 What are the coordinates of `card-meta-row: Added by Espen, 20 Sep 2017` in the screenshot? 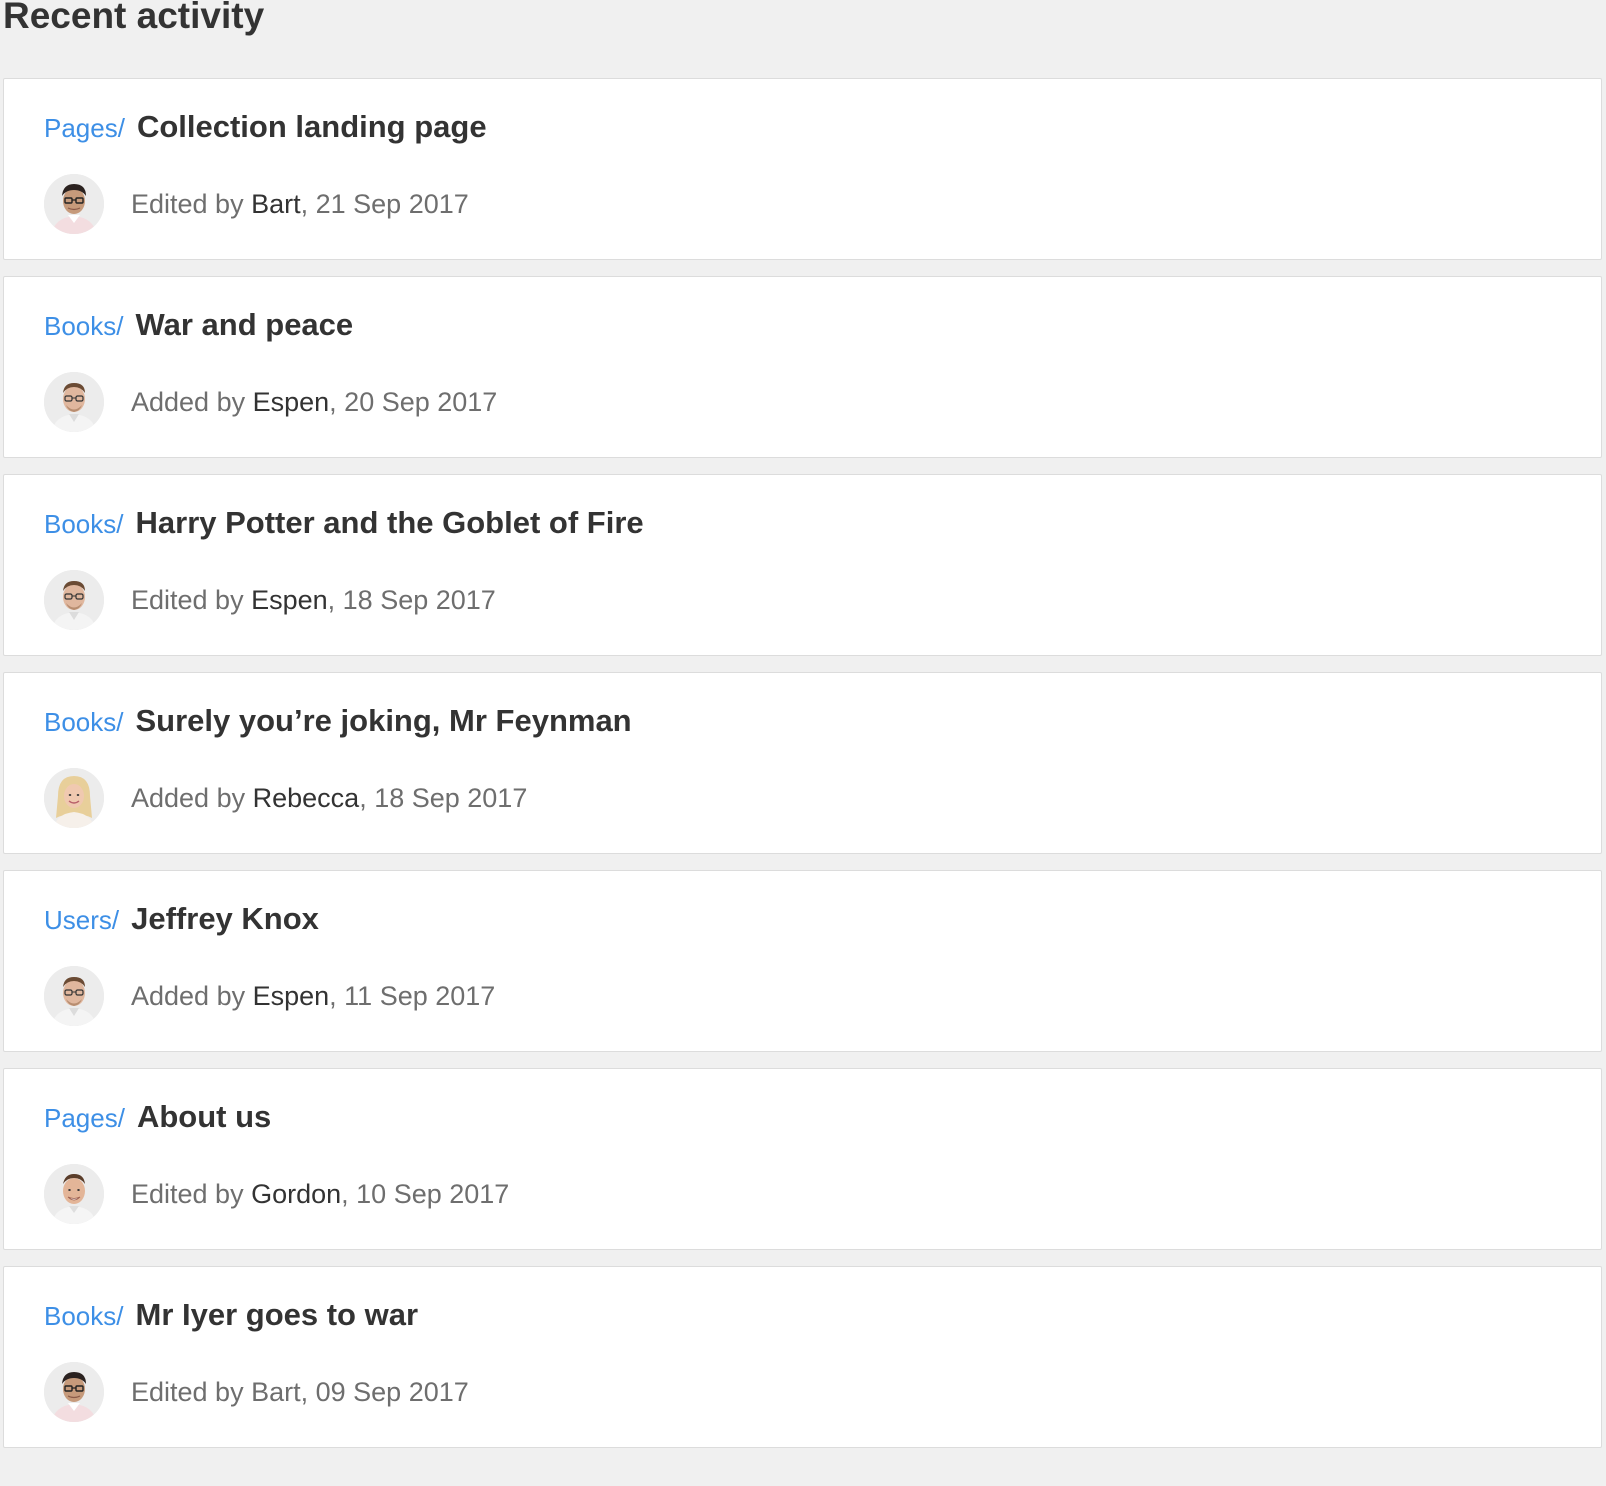 It's located at (270, 402).